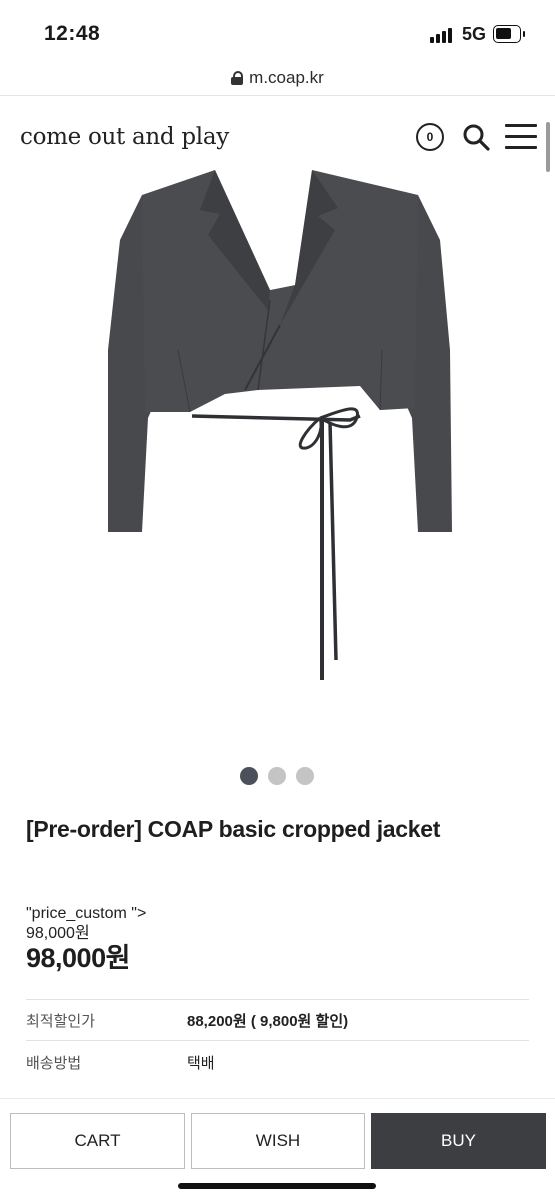 Image resolution: width=555 pixels, height=1201 pixels. Describe the element at coordinates (124, 137) in the screenshot. I see `site-logo: come out and play` at that location.